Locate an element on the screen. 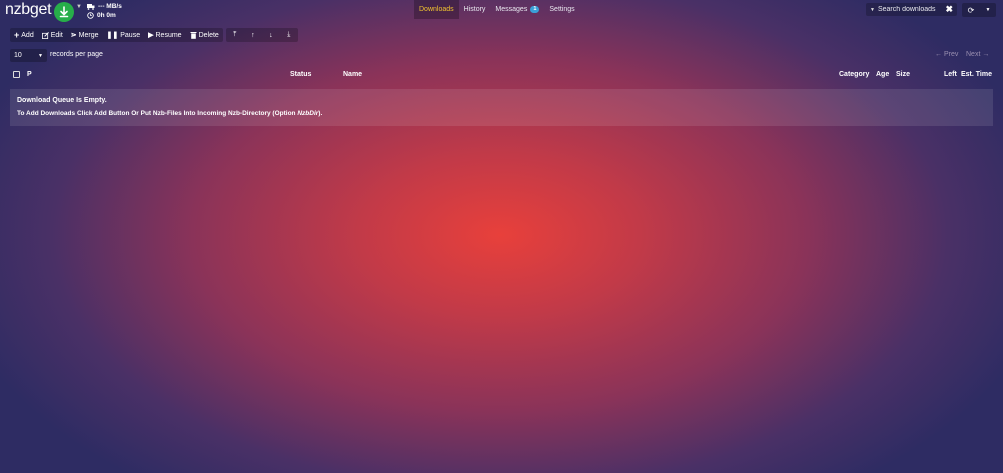 The width and height of the screenshot is (1003, 473). remaining-time: 0h 0m is located at coordinates (106, 15).